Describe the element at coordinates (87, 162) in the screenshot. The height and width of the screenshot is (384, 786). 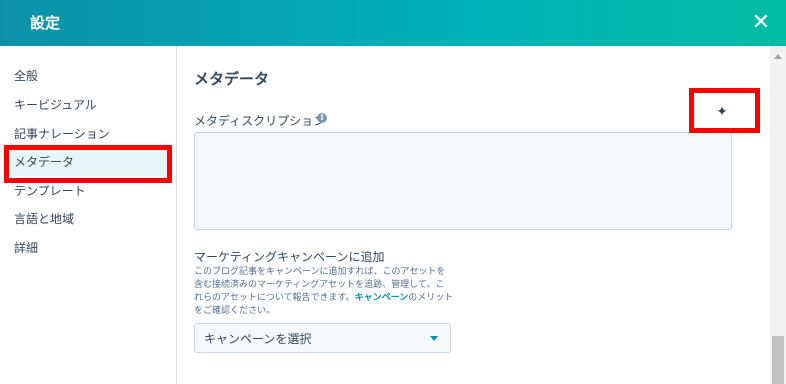
I see `sidebar-item-metadata: メタデータ` at that location.